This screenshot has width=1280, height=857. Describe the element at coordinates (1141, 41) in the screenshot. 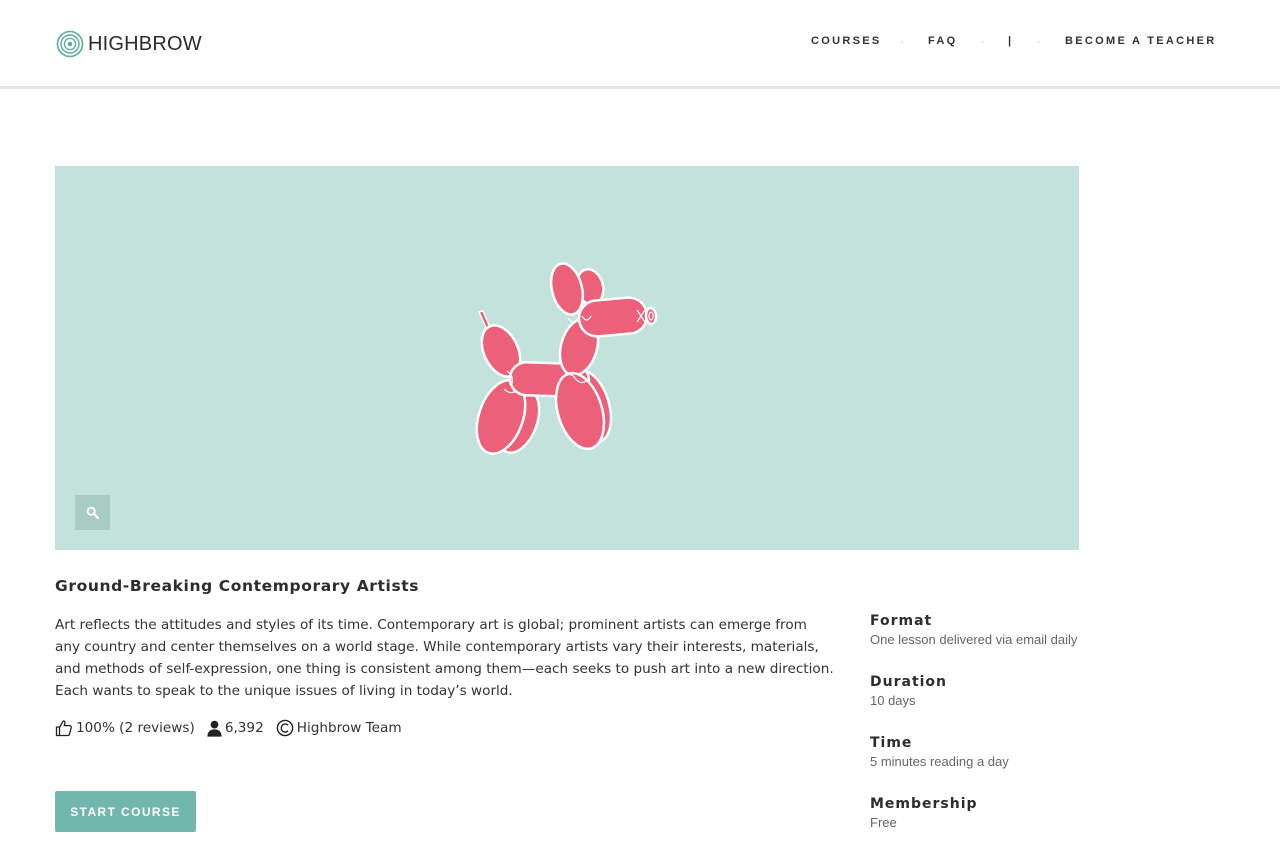

I see `nav-become-teacher: BECOME A TEACHER` at that location.